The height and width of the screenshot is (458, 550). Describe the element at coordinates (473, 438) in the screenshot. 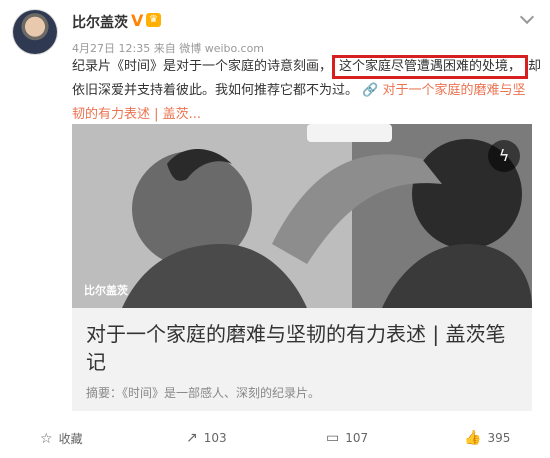

I see `thumbs-up-icon: 👍` at that location.